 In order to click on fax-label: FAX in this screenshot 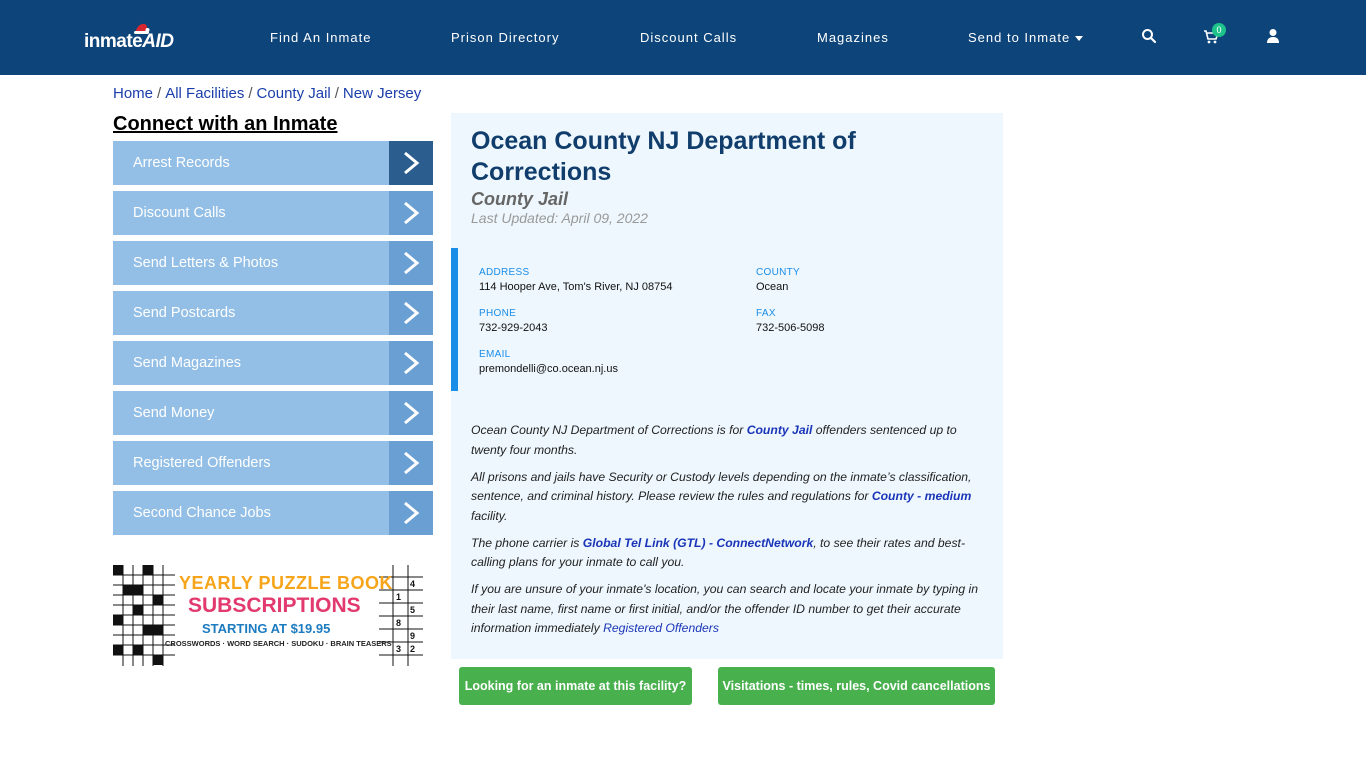, I will do `click(766, 313)`.